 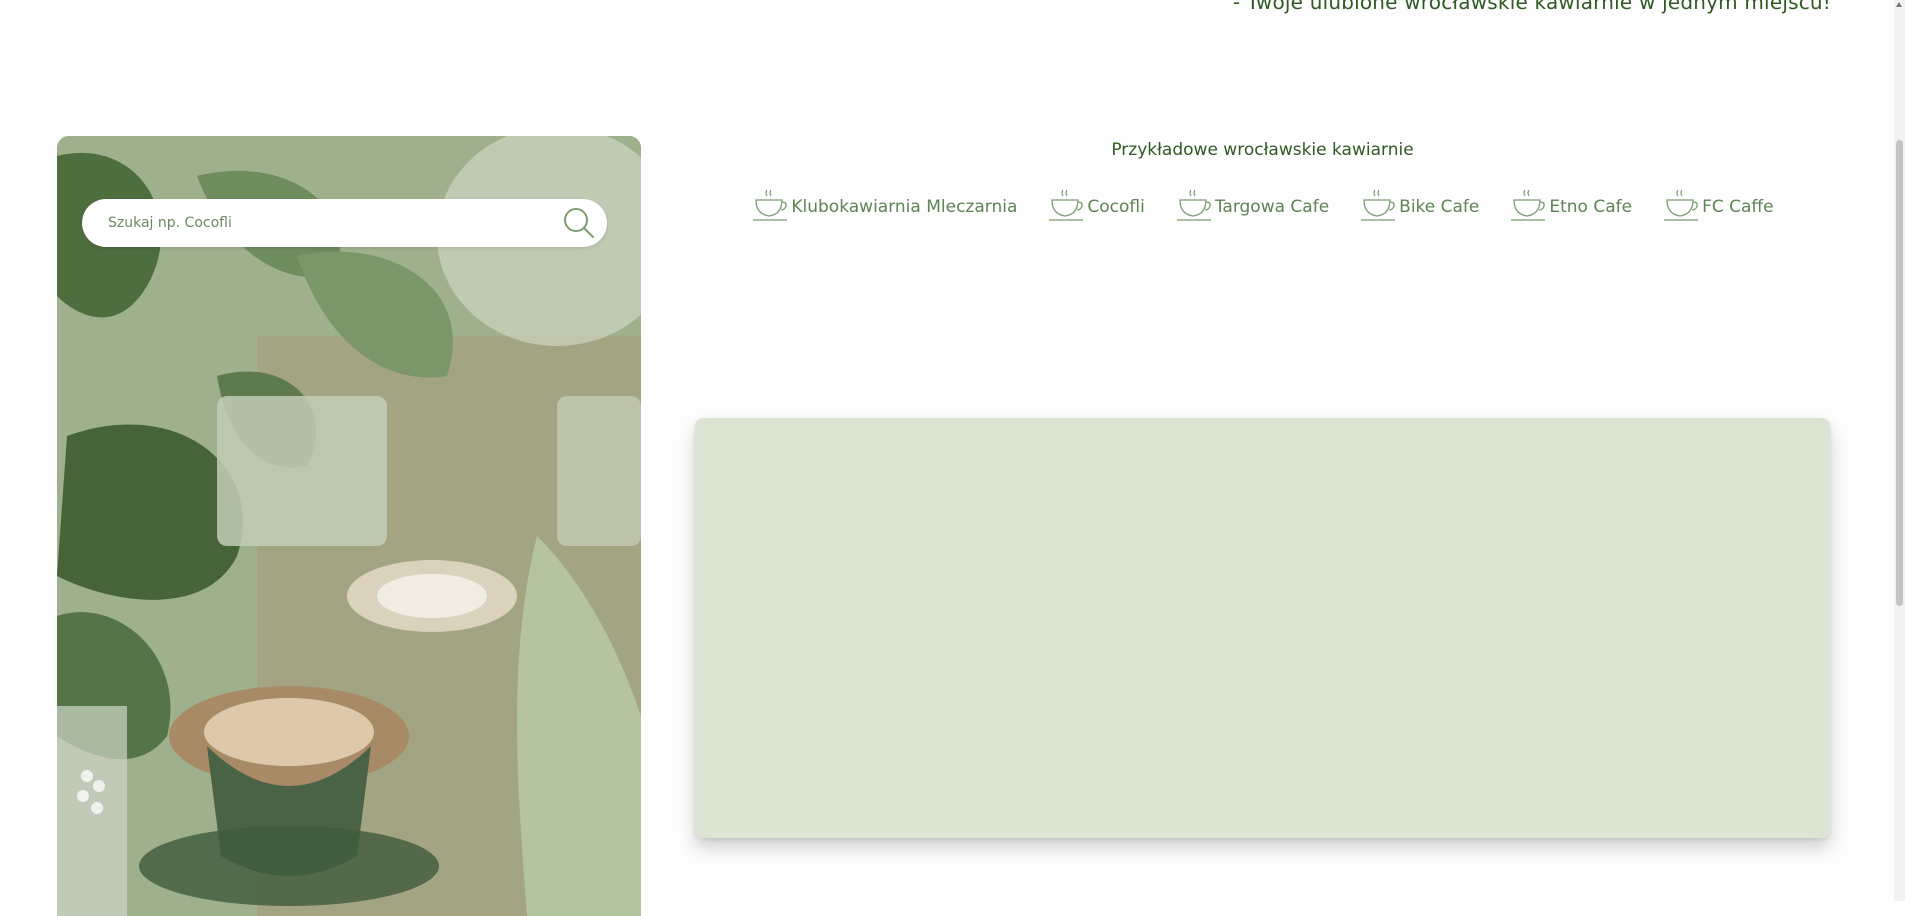 What do you see at coordinates (1738, 207) in the screenshot?
I see `cafe-label: FC Caffe` at bounding box center [1738, 207].